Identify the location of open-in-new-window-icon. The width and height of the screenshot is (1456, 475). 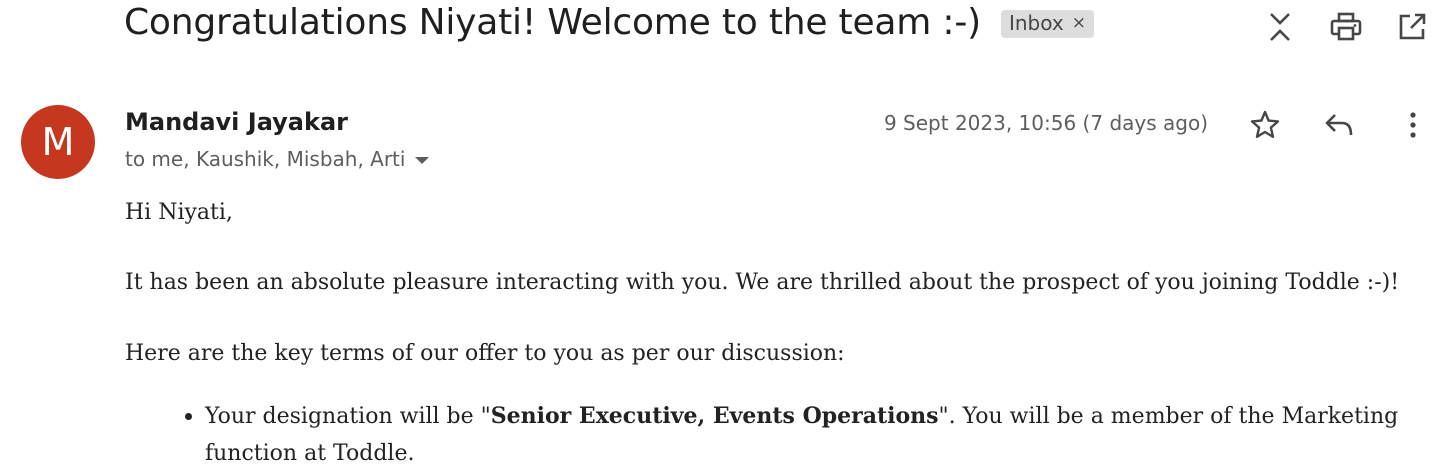
(1412, 27).